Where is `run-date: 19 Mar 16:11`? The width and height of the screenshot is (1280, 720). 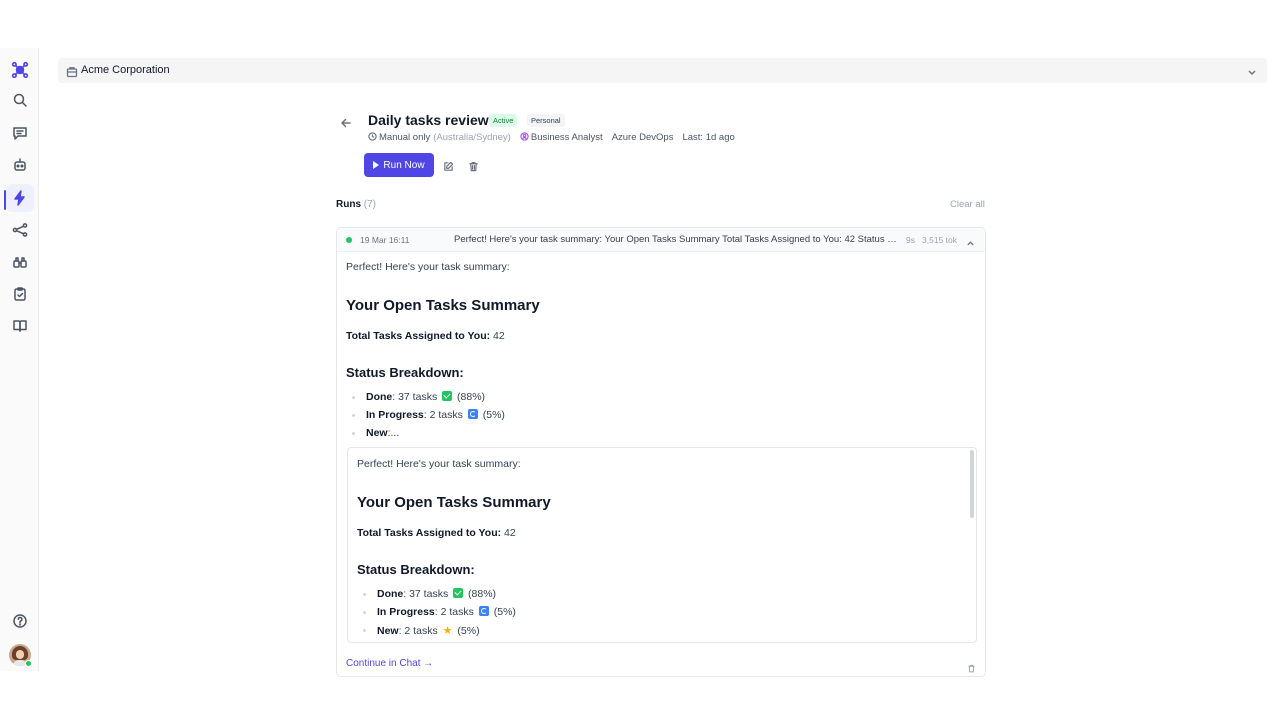 run-date: 19 Mar 16:11 is located at coordinates (385, 240).